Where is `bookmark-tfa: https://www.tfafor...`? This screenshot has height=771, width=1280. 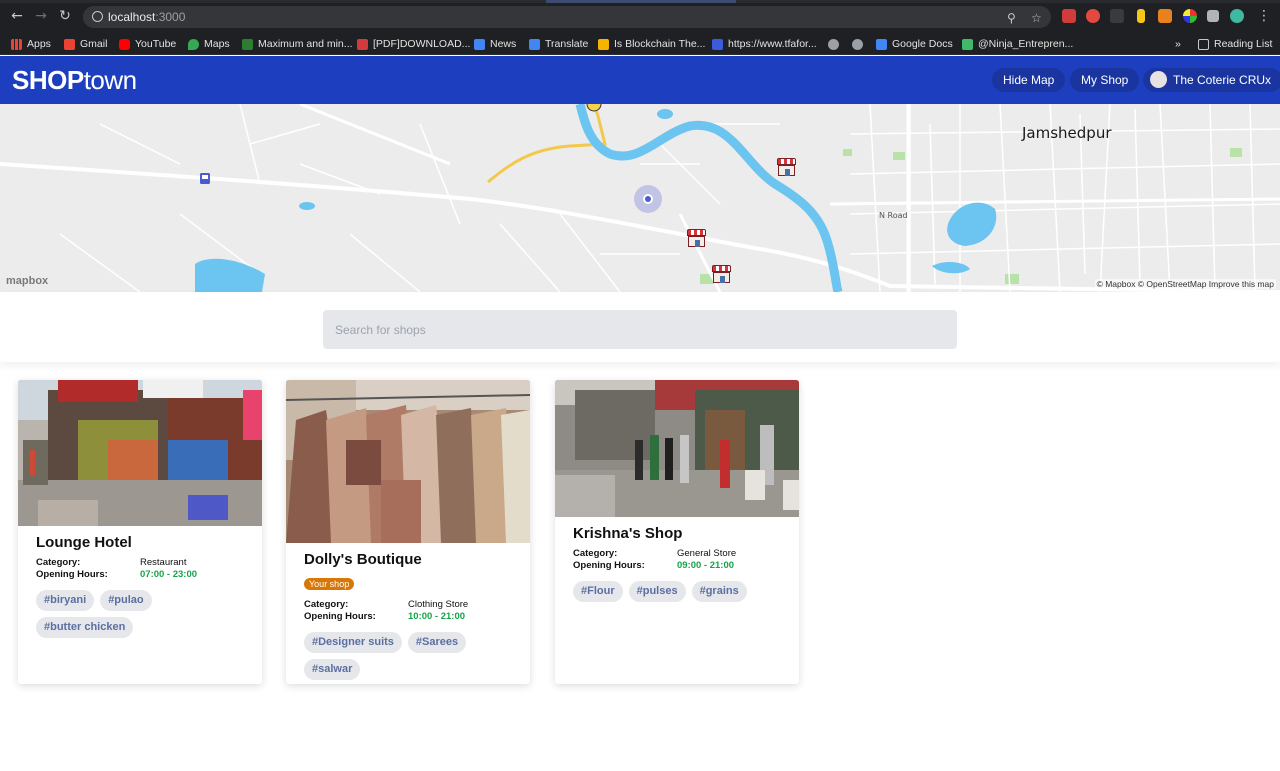
bookmark-tfa: https://www.tfafor... is located at coordinates (764, 44).